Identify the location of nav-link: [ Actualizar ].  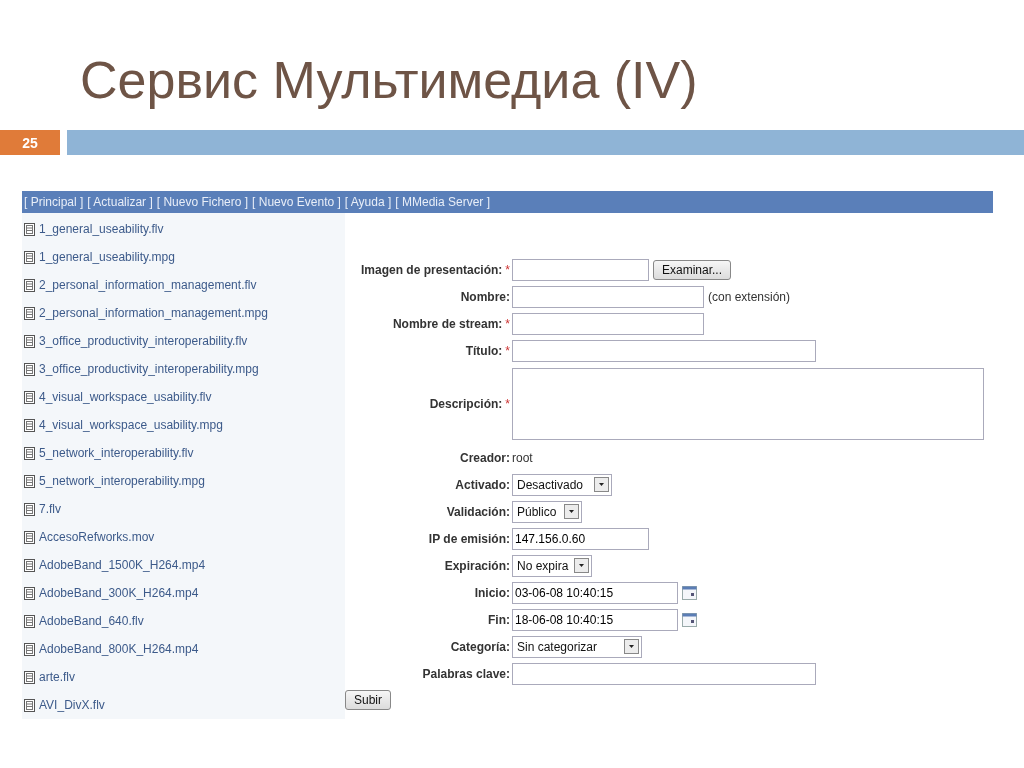
(120, 202).